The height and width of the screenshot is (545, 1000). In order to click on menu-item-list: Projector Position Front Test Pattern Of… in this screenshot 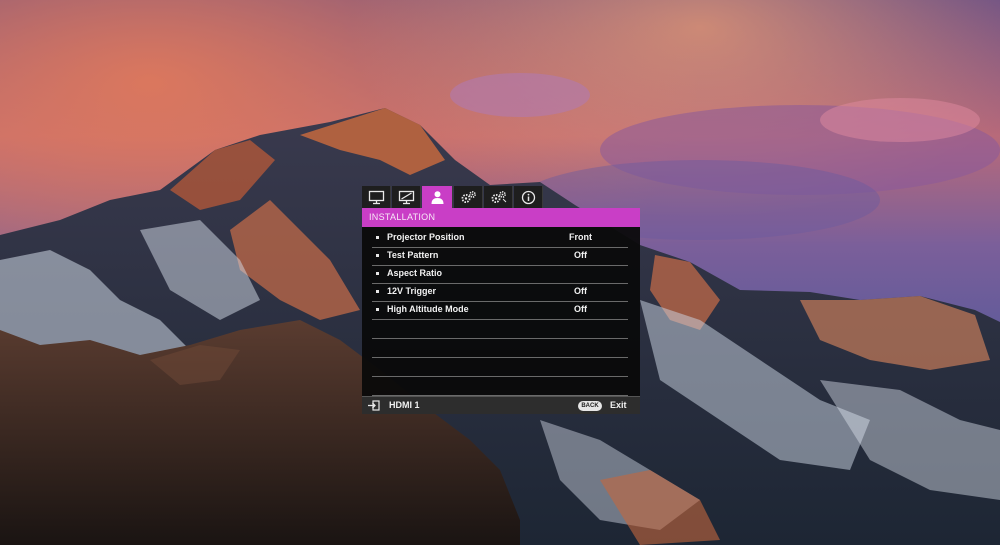, I will do `click(501, 311)`.